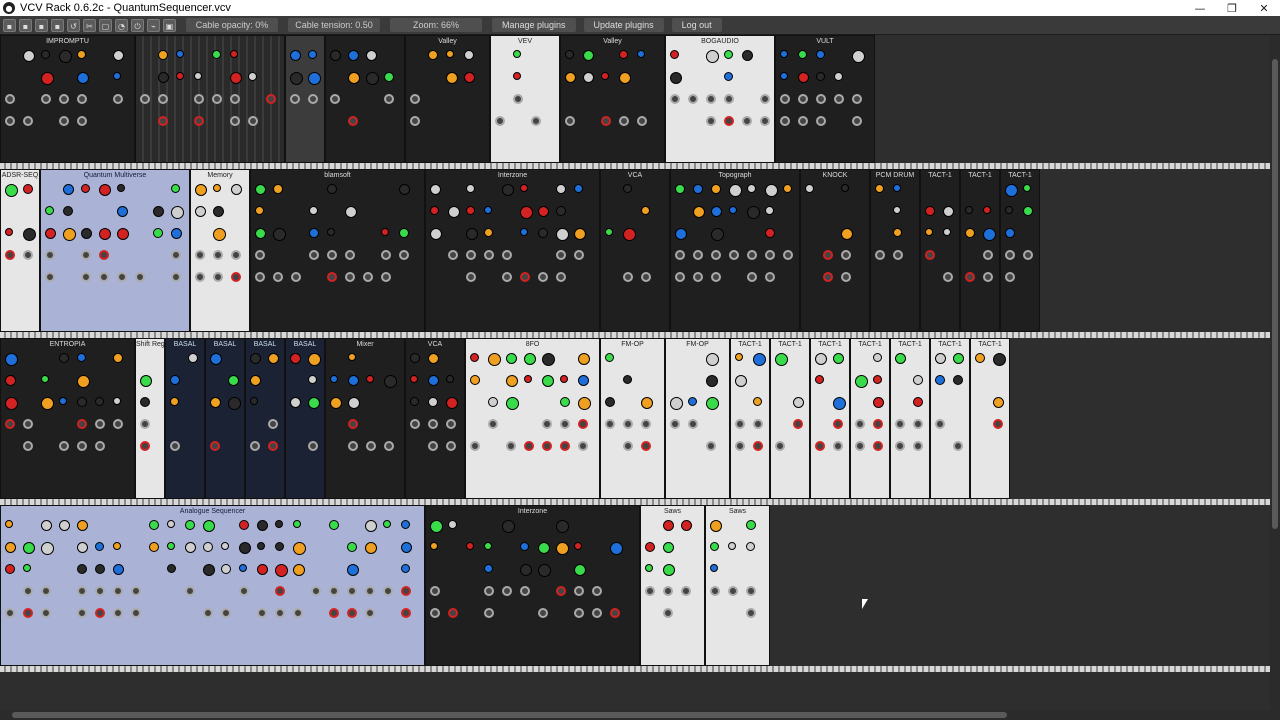 This screenshot has height=720, width=1280. Describe the element at coordinates (635, 250) in the screenshot. I see `module-vca: VCA` at that location.